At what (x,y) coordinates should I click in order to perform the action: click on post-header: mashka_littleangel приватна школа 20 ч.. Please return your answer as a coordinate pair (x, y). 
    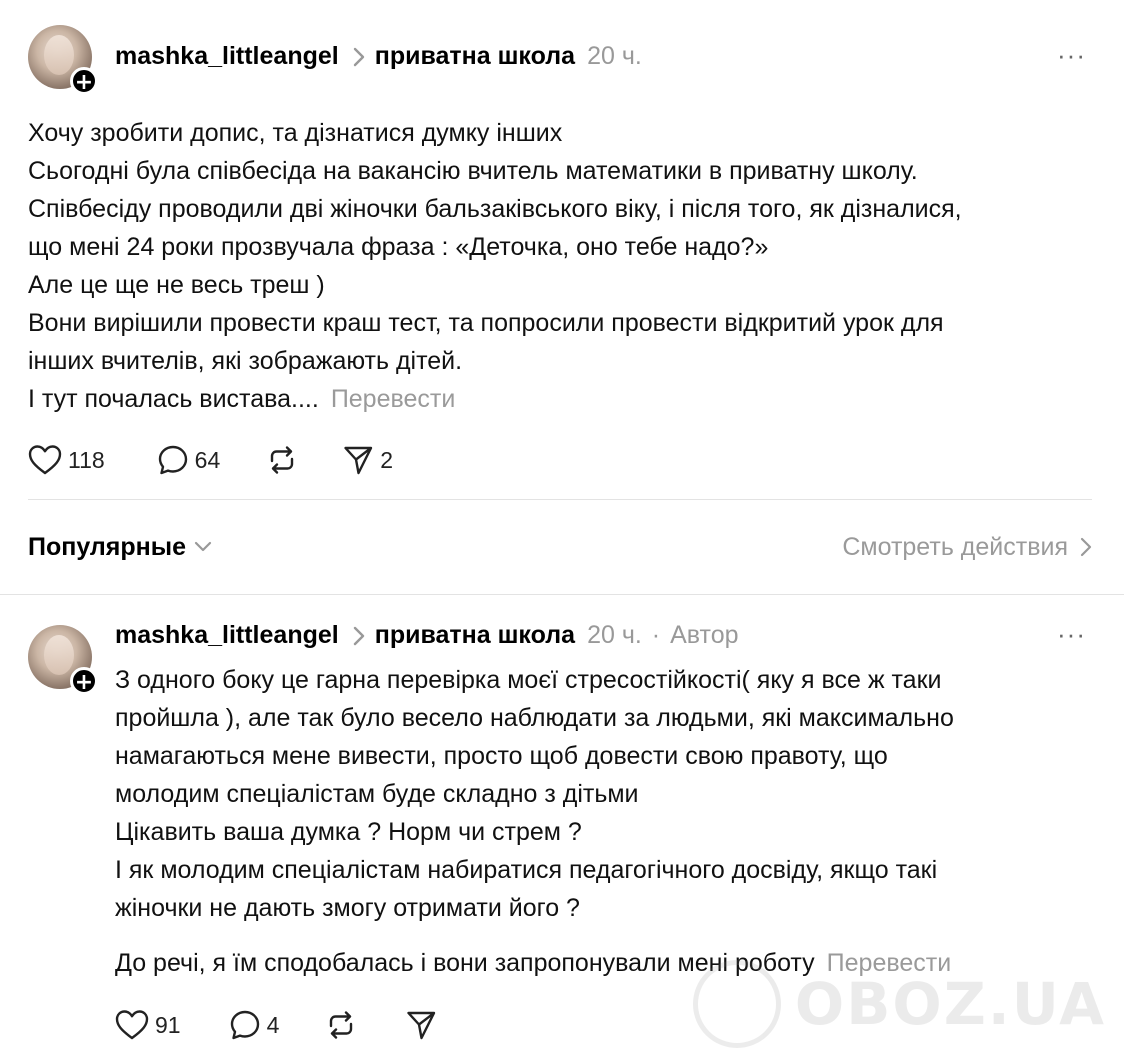
    Looking at the image, I should click on (378, 56).